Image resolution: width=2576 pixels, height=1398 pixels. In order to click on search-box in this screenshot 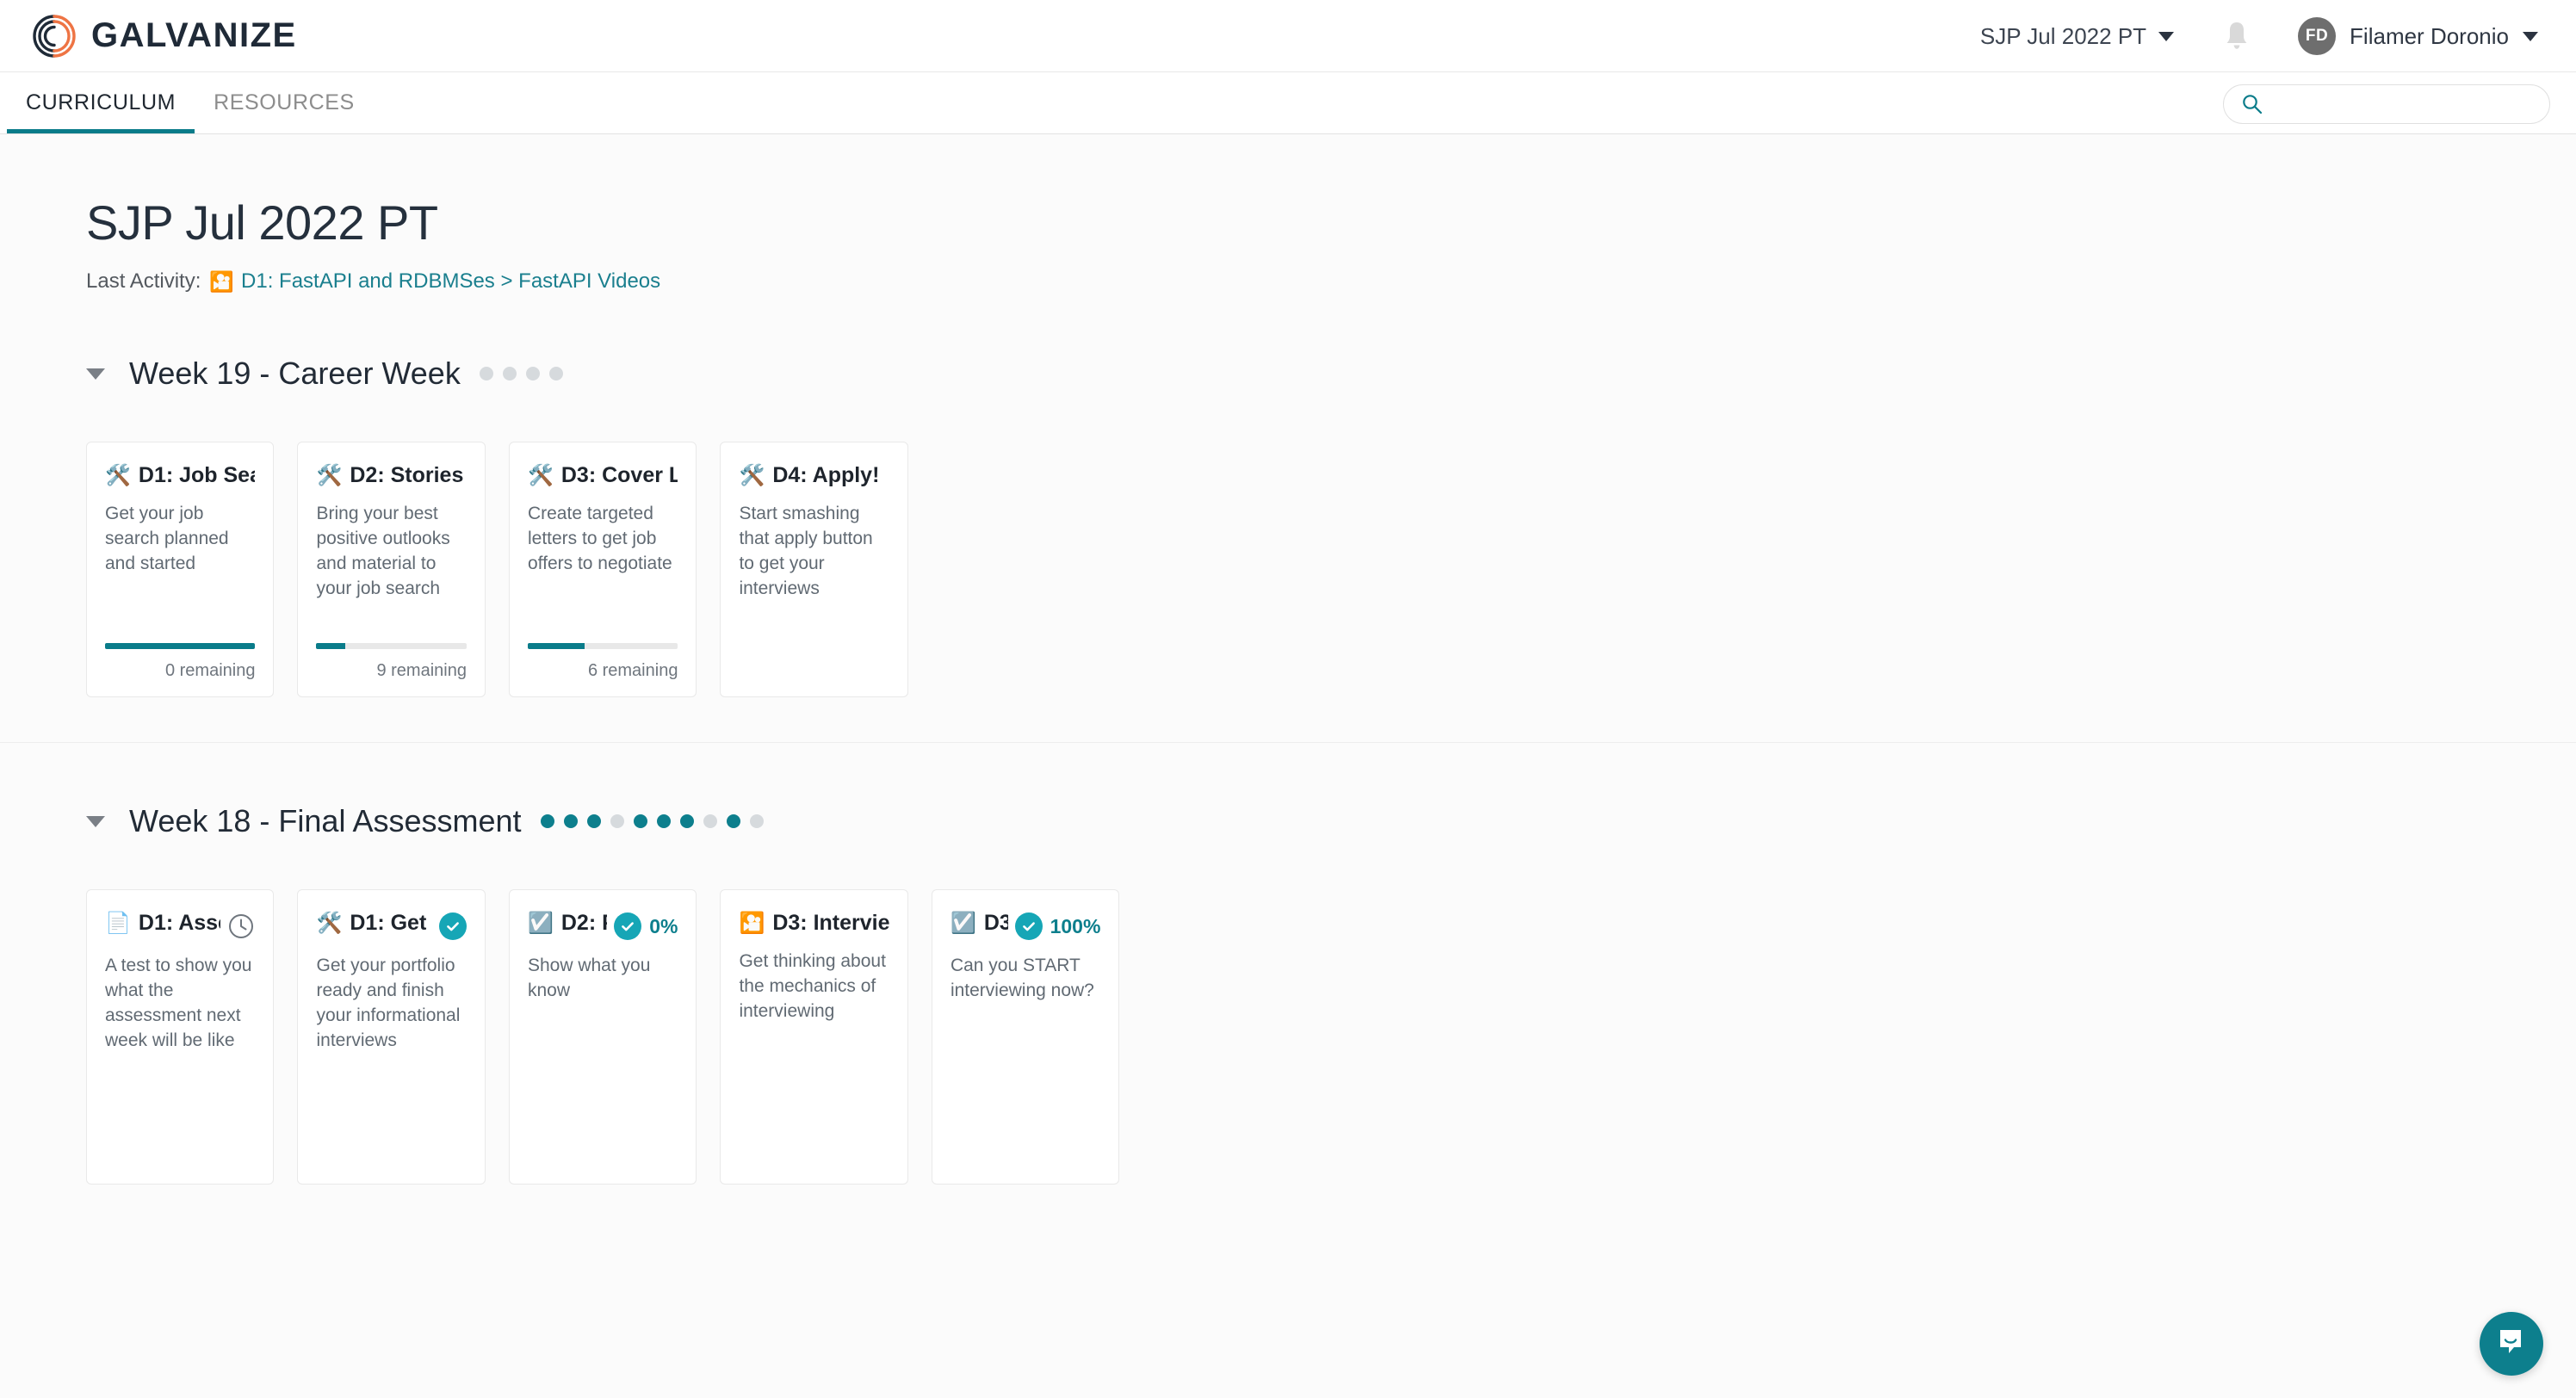, I will do `click(2386, 104)`.